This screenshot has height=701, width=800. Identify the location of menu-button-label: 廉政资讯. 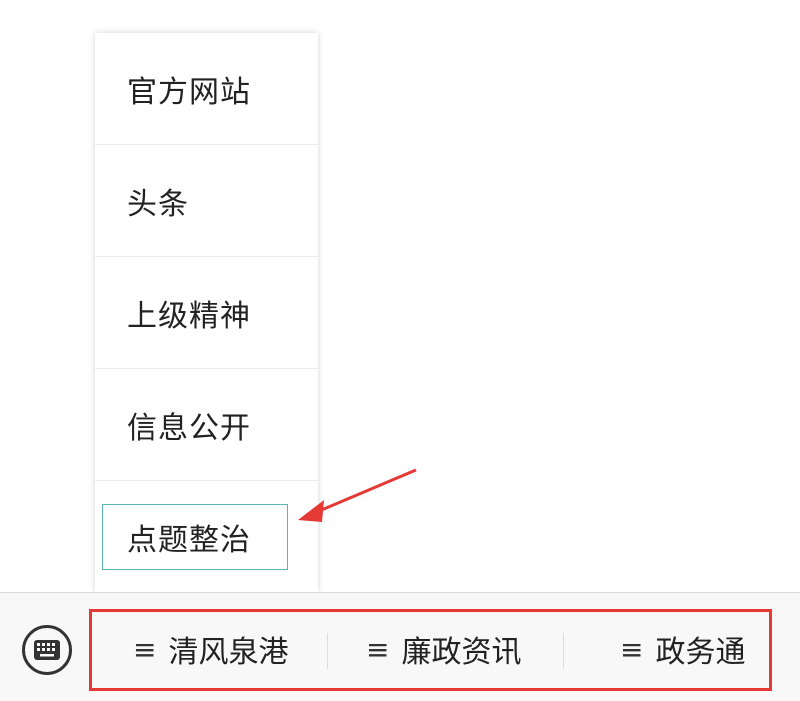
(461, 652).